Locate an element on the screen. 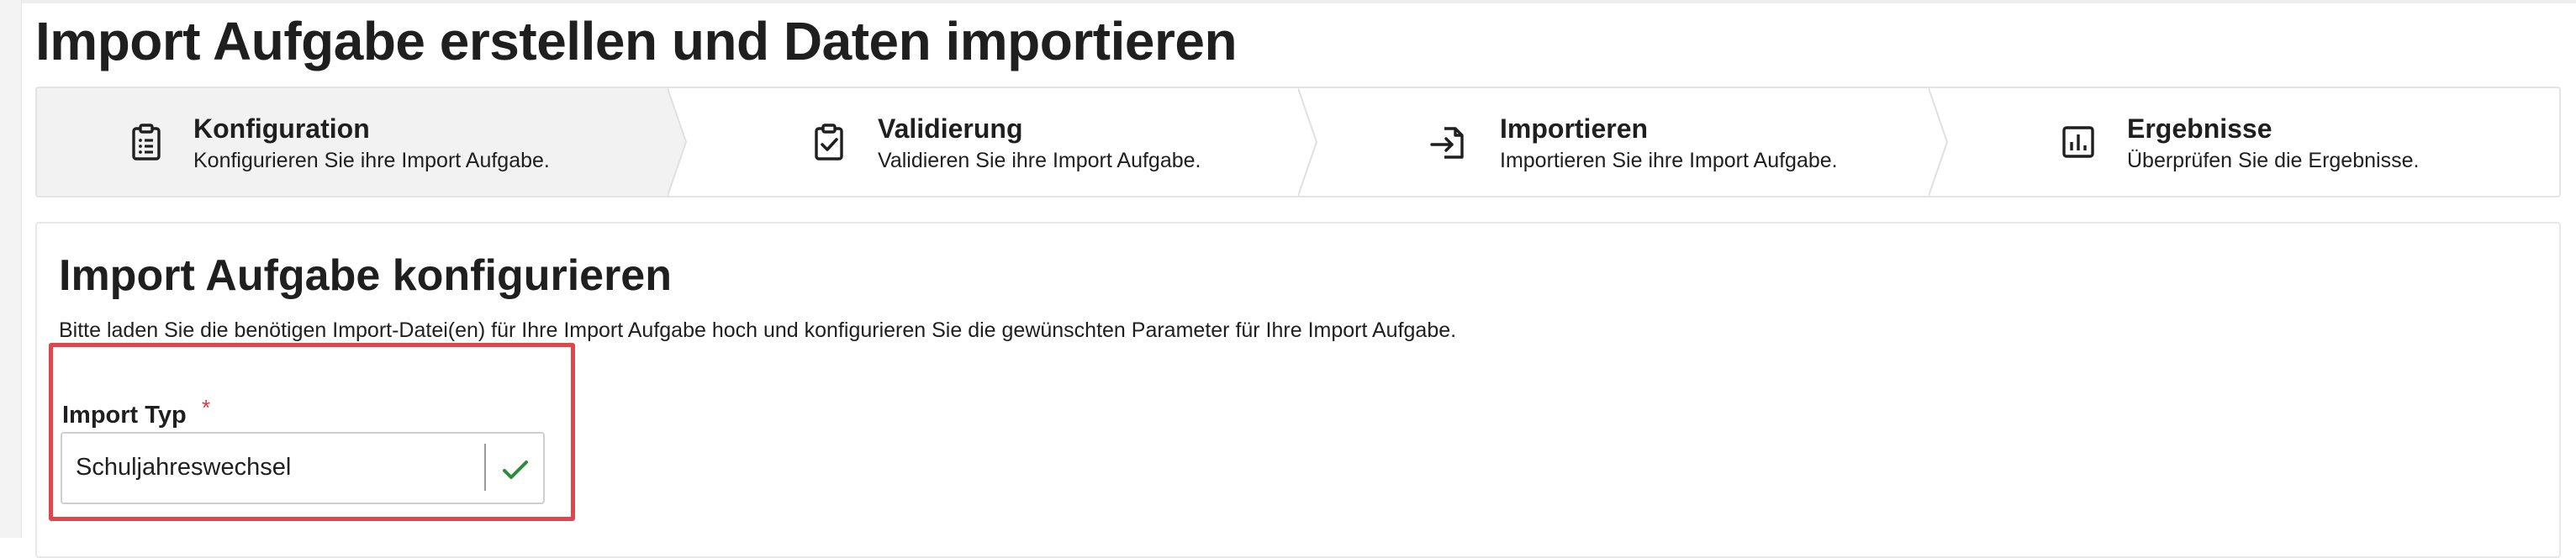 This screenshot has height=558, width=2576. step-title: Validierung is located at coordinates (950, 128).